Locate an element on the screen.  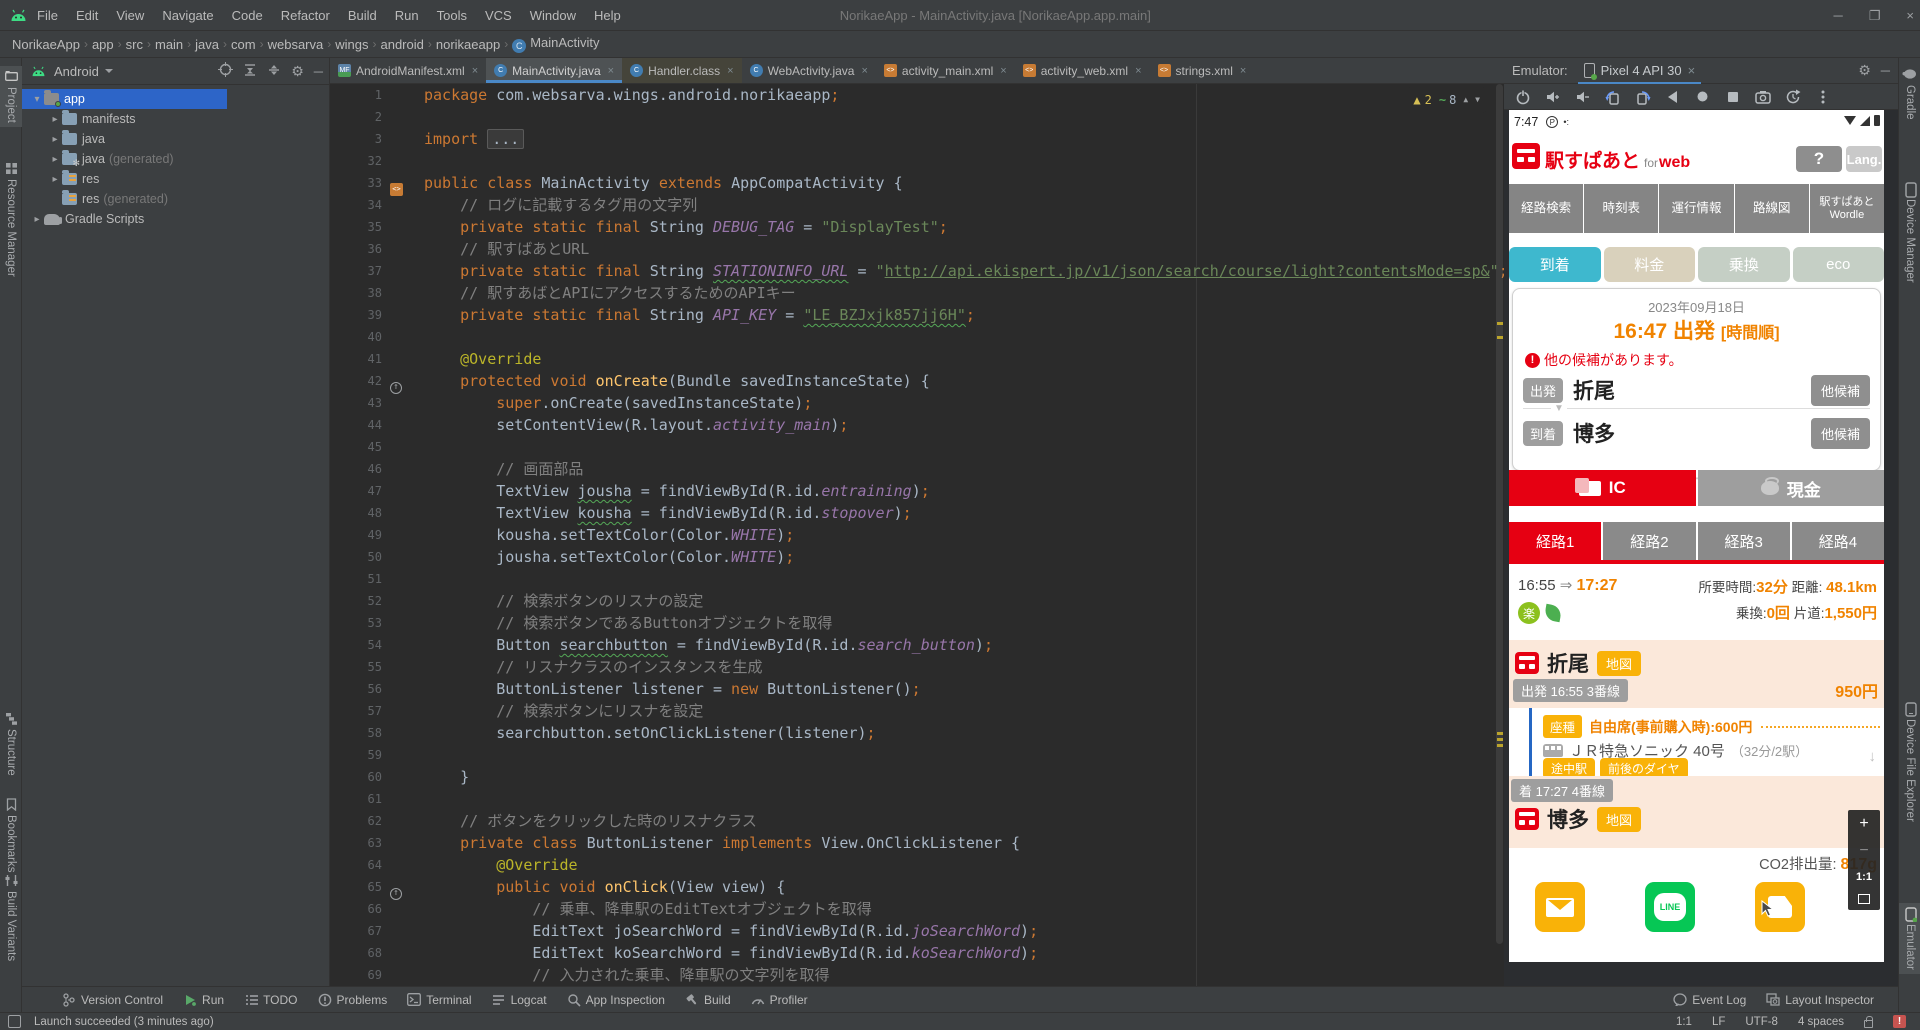
tool-window-button-layout-inspector: Layout Inspector is located at coordinates (1820, 1000).